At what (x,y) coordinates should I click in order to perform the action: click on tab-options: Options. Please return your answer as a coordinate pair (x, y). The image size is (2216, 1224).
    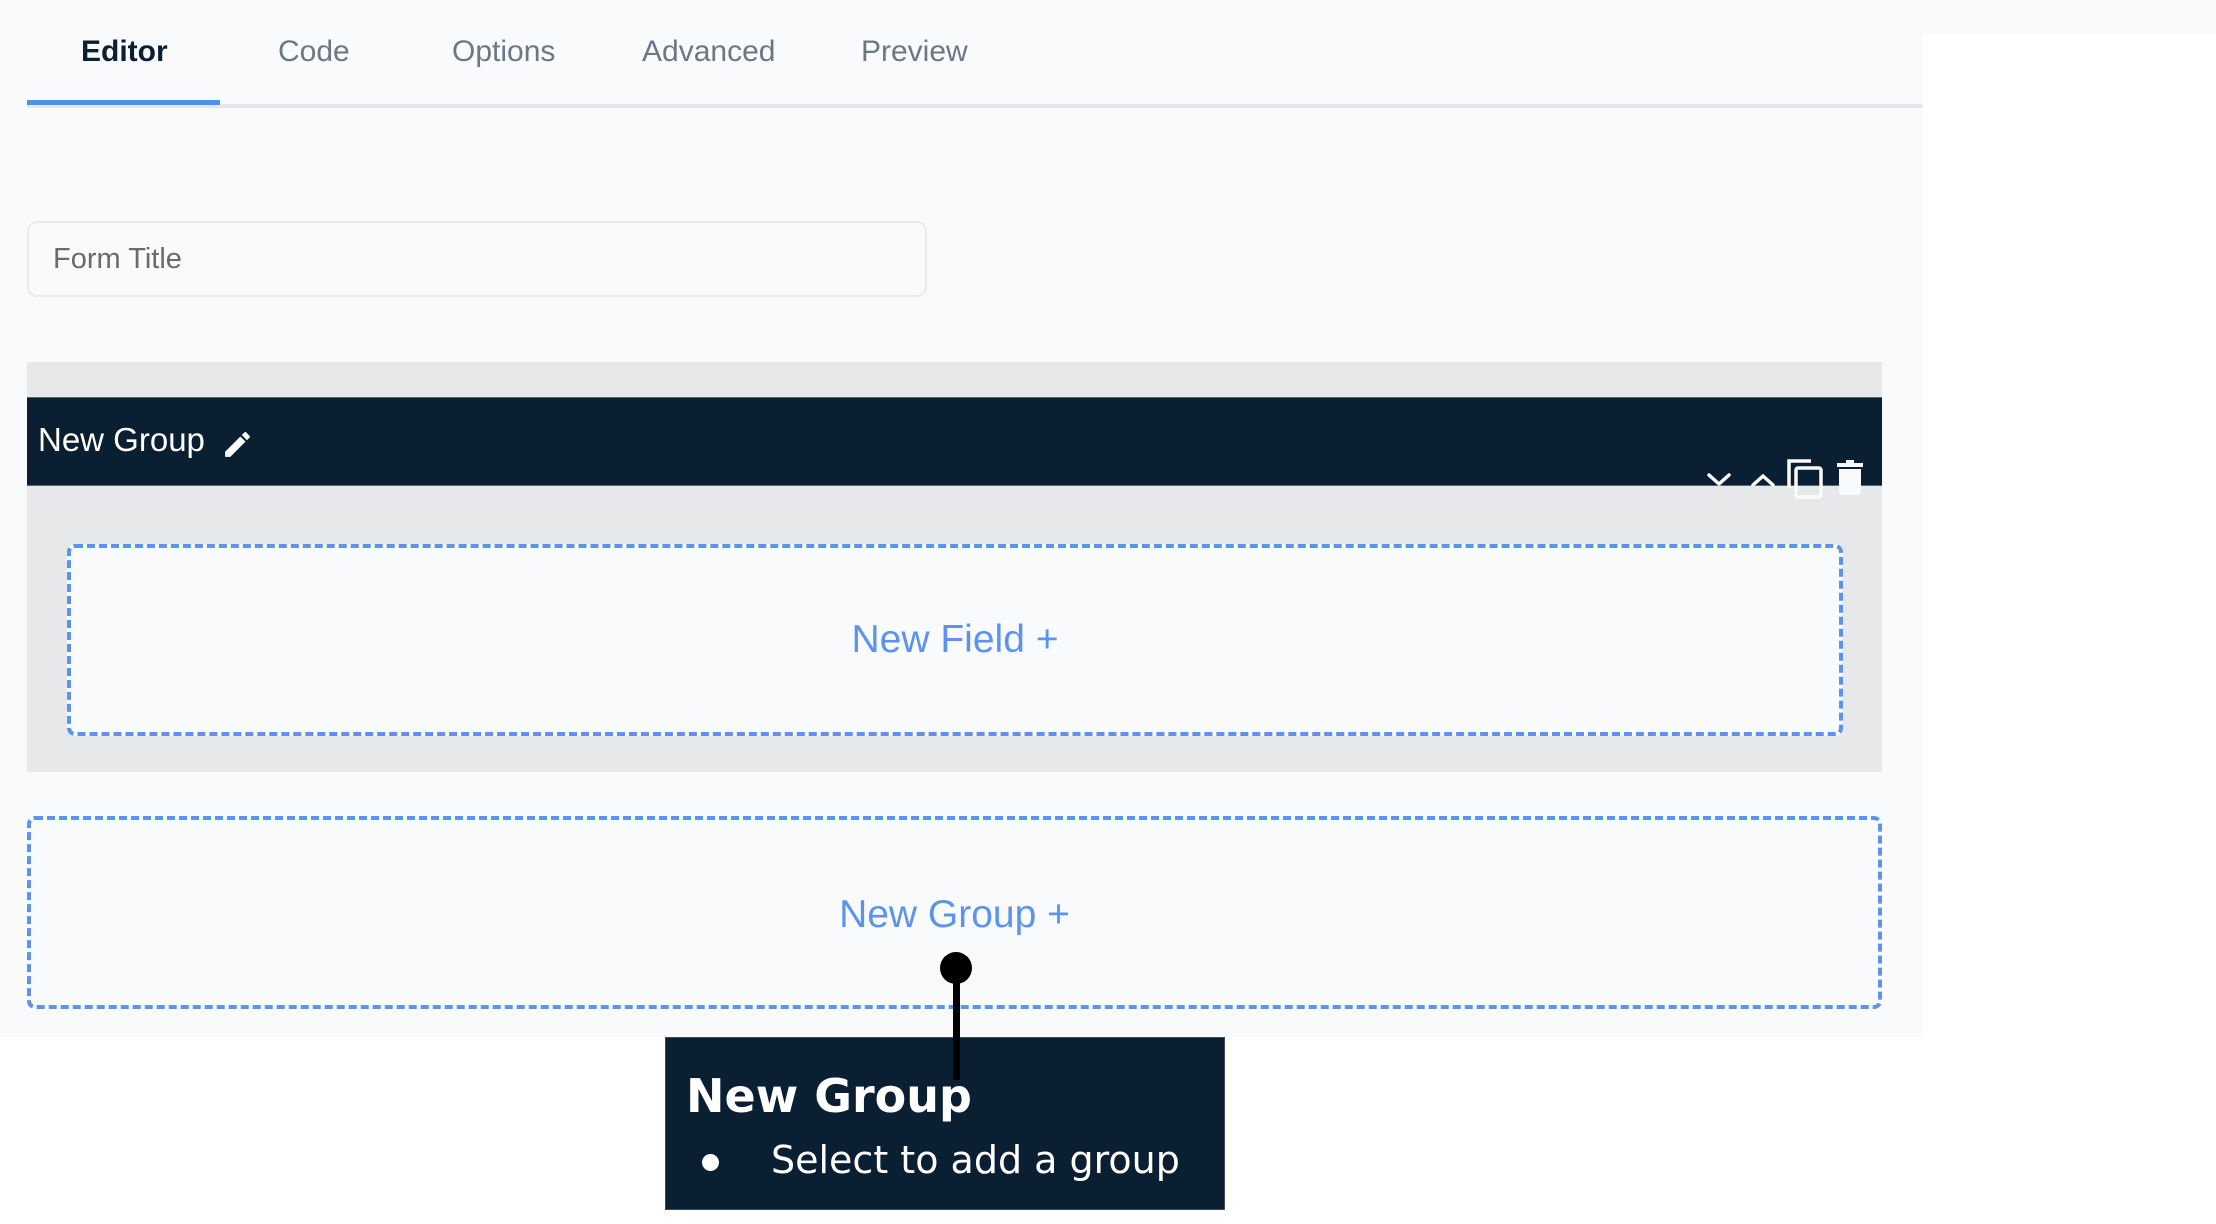
    Looking at the image, I should click on (503, 52).